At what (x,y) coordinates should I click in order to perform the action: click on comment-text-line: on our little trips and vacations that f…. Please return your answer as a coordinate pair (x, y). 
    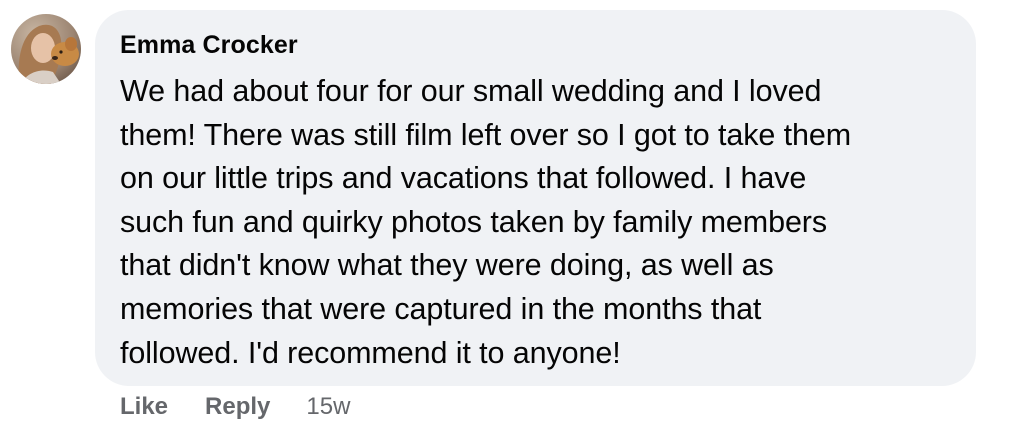
    Looking at the image, I should click on (463, 178).